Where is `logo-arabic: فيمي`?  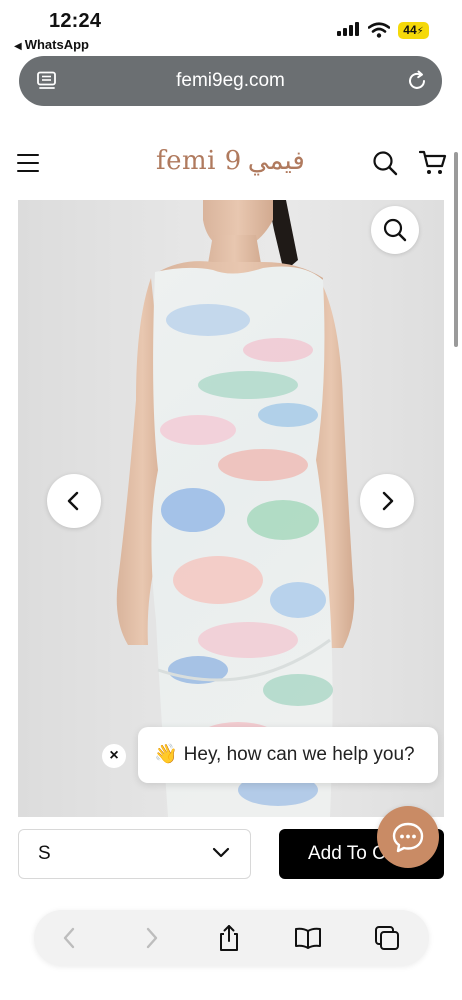 logo-arabic: فيمي is located at coordinates (276, 161).